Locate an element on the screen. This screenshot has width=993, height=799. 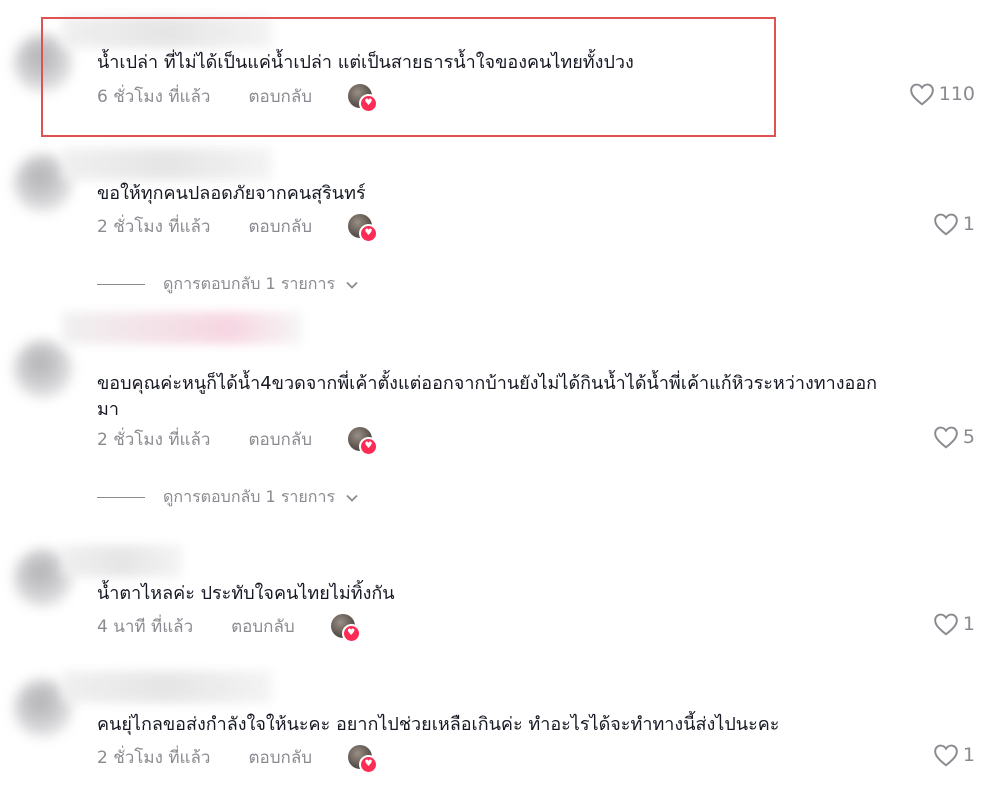
comment-text-line: มา is located at coordinates (108, 409).